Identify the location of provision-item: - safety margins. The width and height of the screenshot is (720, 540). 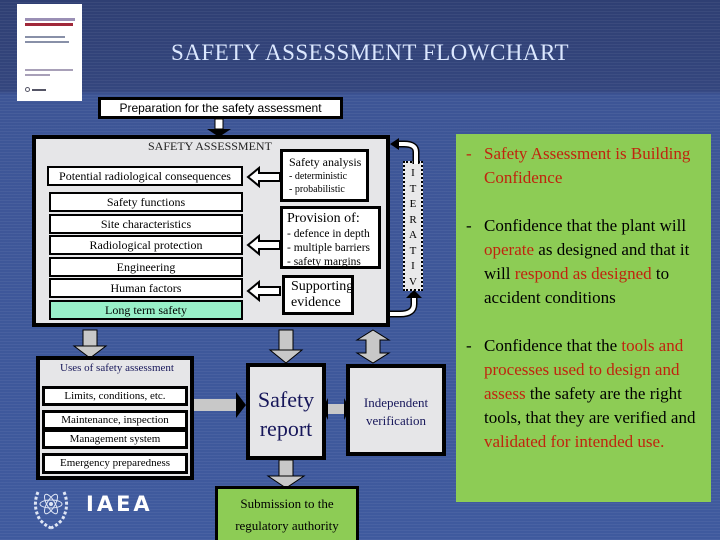
(324, 262).